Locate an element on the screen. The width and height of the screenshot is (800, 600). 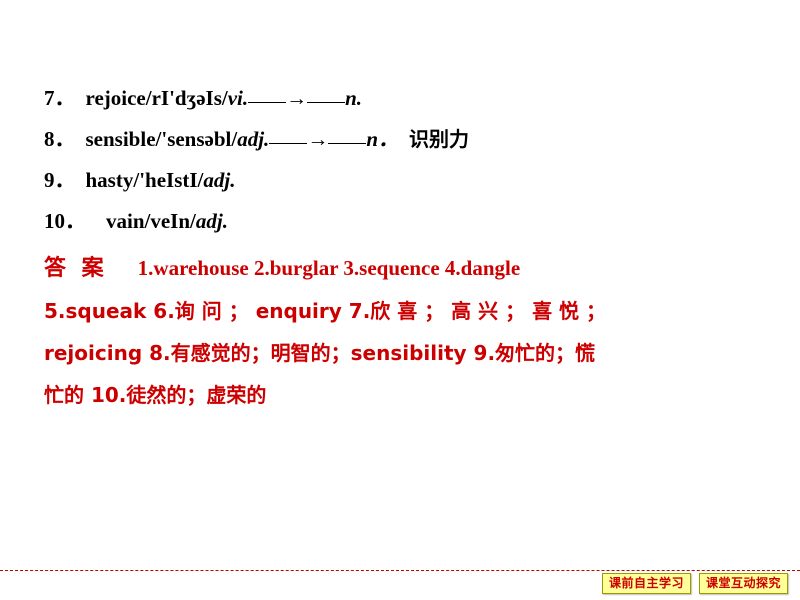
answer-text: rejoicing 8.有感觉的；明智的；sensibility 9.匆忙的；慌 is located at coordinates (320, 353).